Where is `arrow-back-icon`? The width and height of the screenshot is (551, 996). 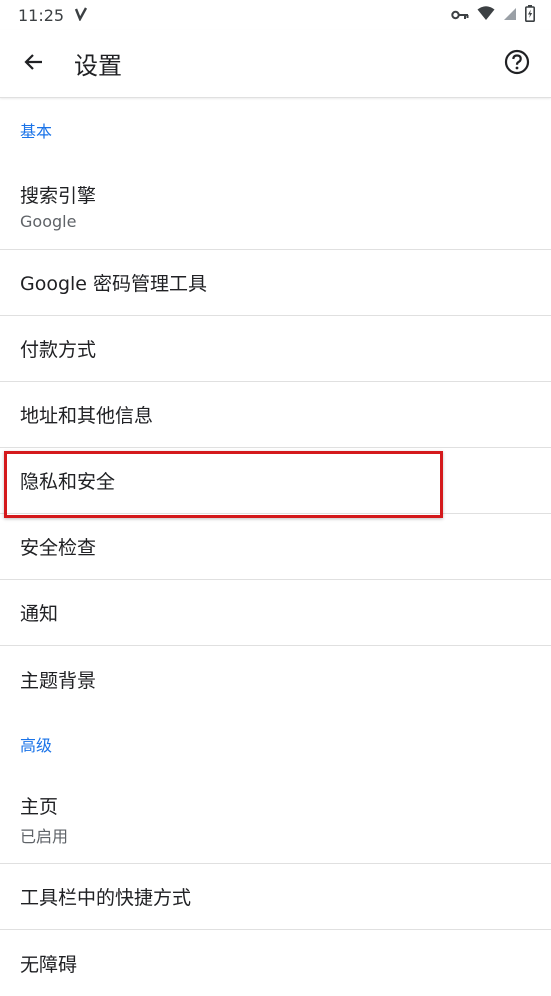
arrow-back-icon is located at coordinates (34, 64).